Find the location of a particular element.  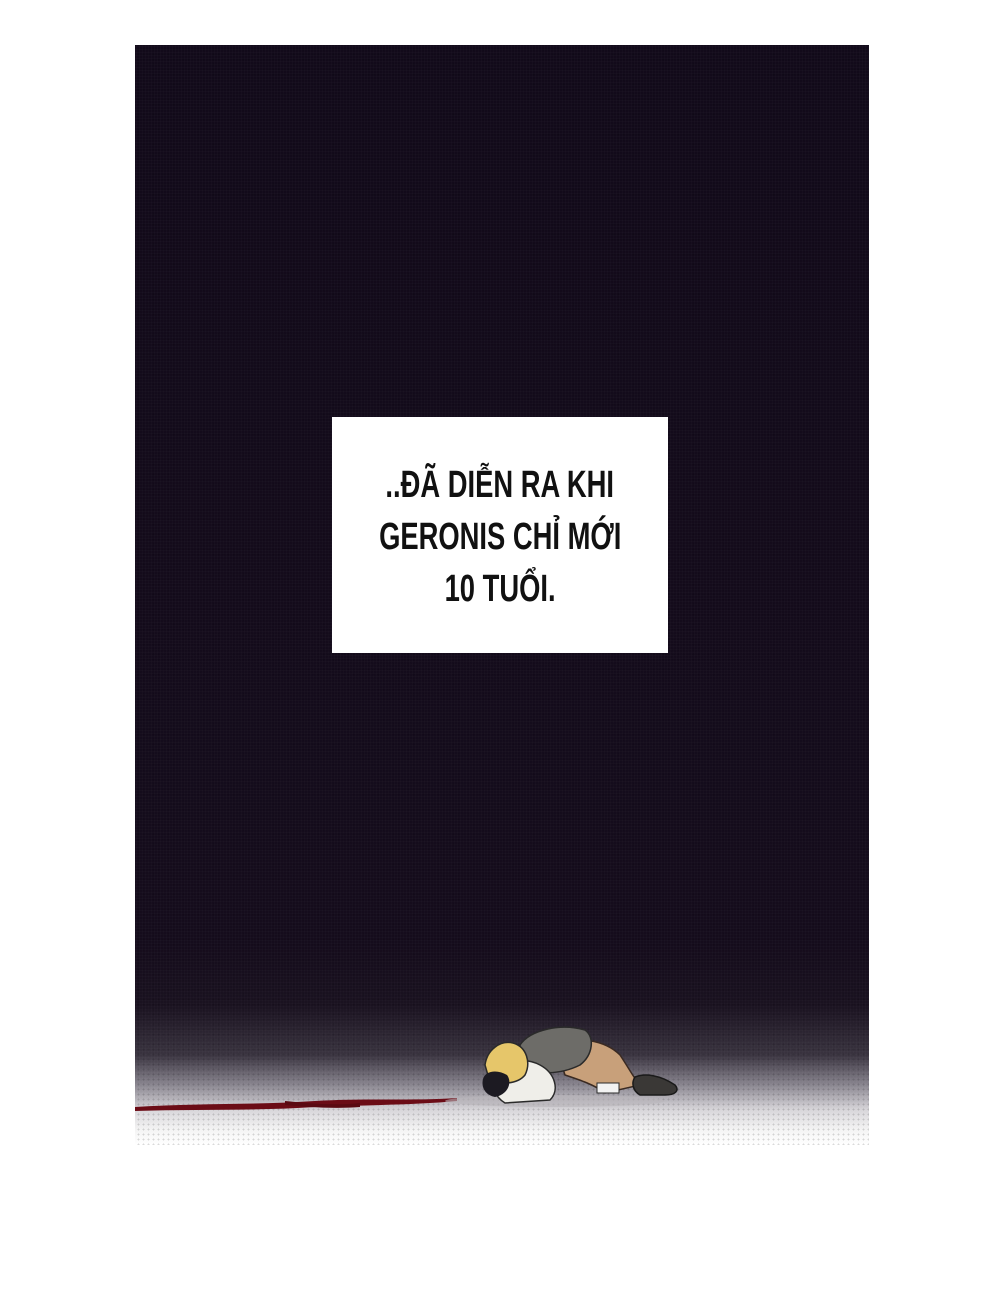

caption-line-2: GERONIS CHỈ MỚI is located at coordinates (500, 537).